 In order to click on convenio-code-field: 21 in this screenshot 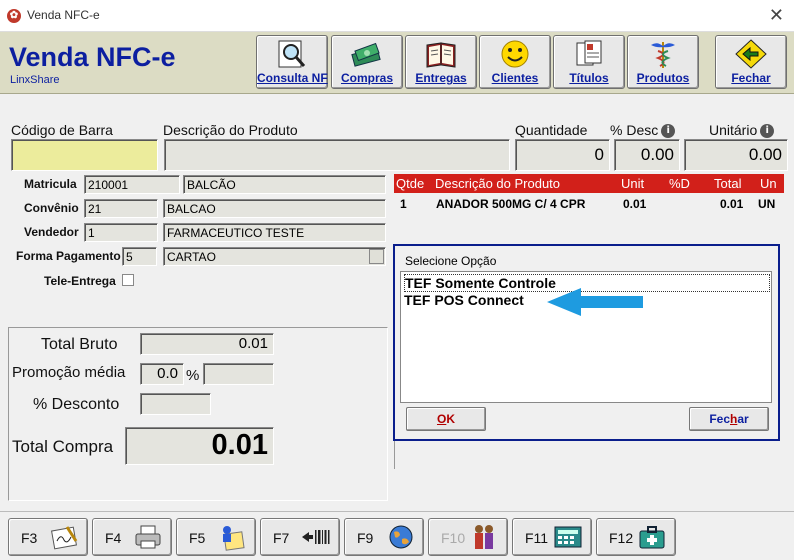, I will do `click(121, 208)`.